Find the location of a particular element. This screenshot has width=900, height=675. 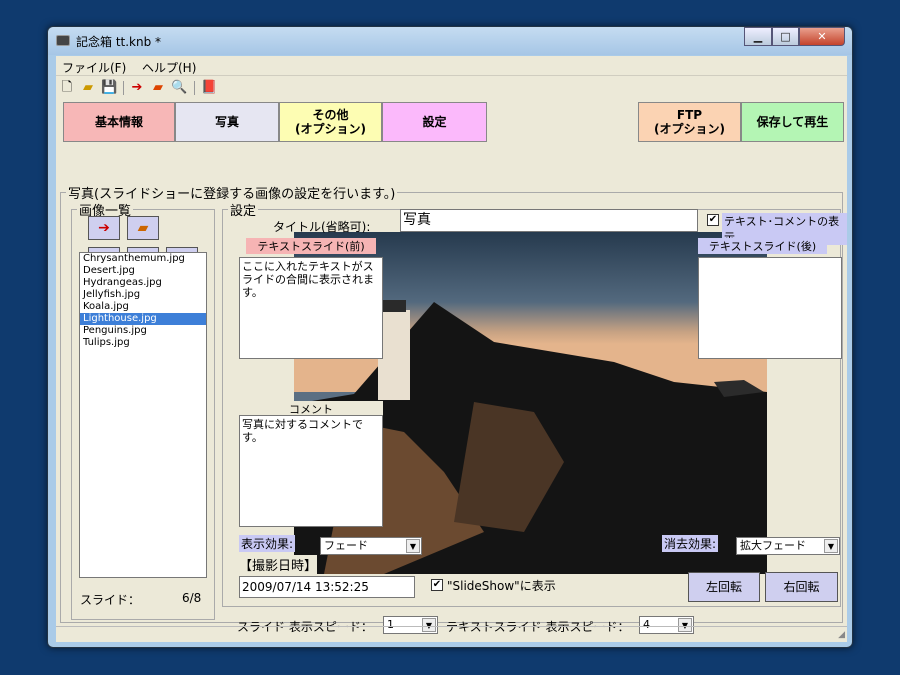

status-bar is located at coordinates (451, 634).